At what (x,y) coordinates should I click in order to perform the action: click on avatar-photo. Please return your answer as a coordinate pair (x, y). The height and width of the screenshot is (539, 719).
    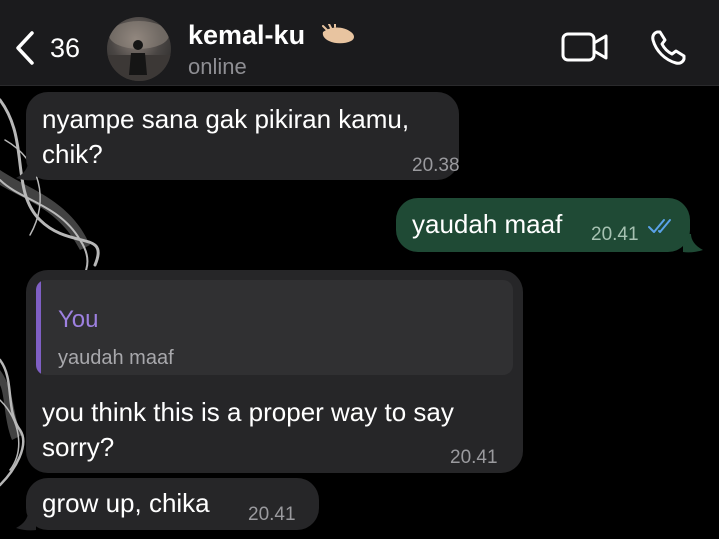
    Looking at the image, I should click on (139, 51).